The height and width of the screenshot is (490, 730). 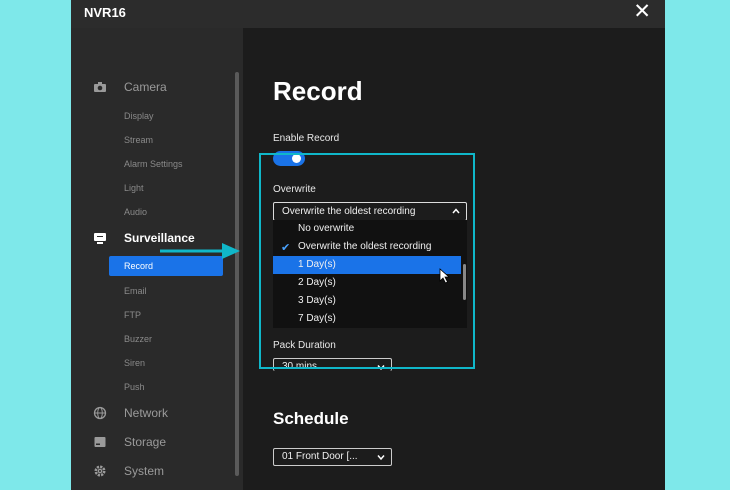 I want to click on sidebar-item-audio: Audio, so click(x=135, y=212).